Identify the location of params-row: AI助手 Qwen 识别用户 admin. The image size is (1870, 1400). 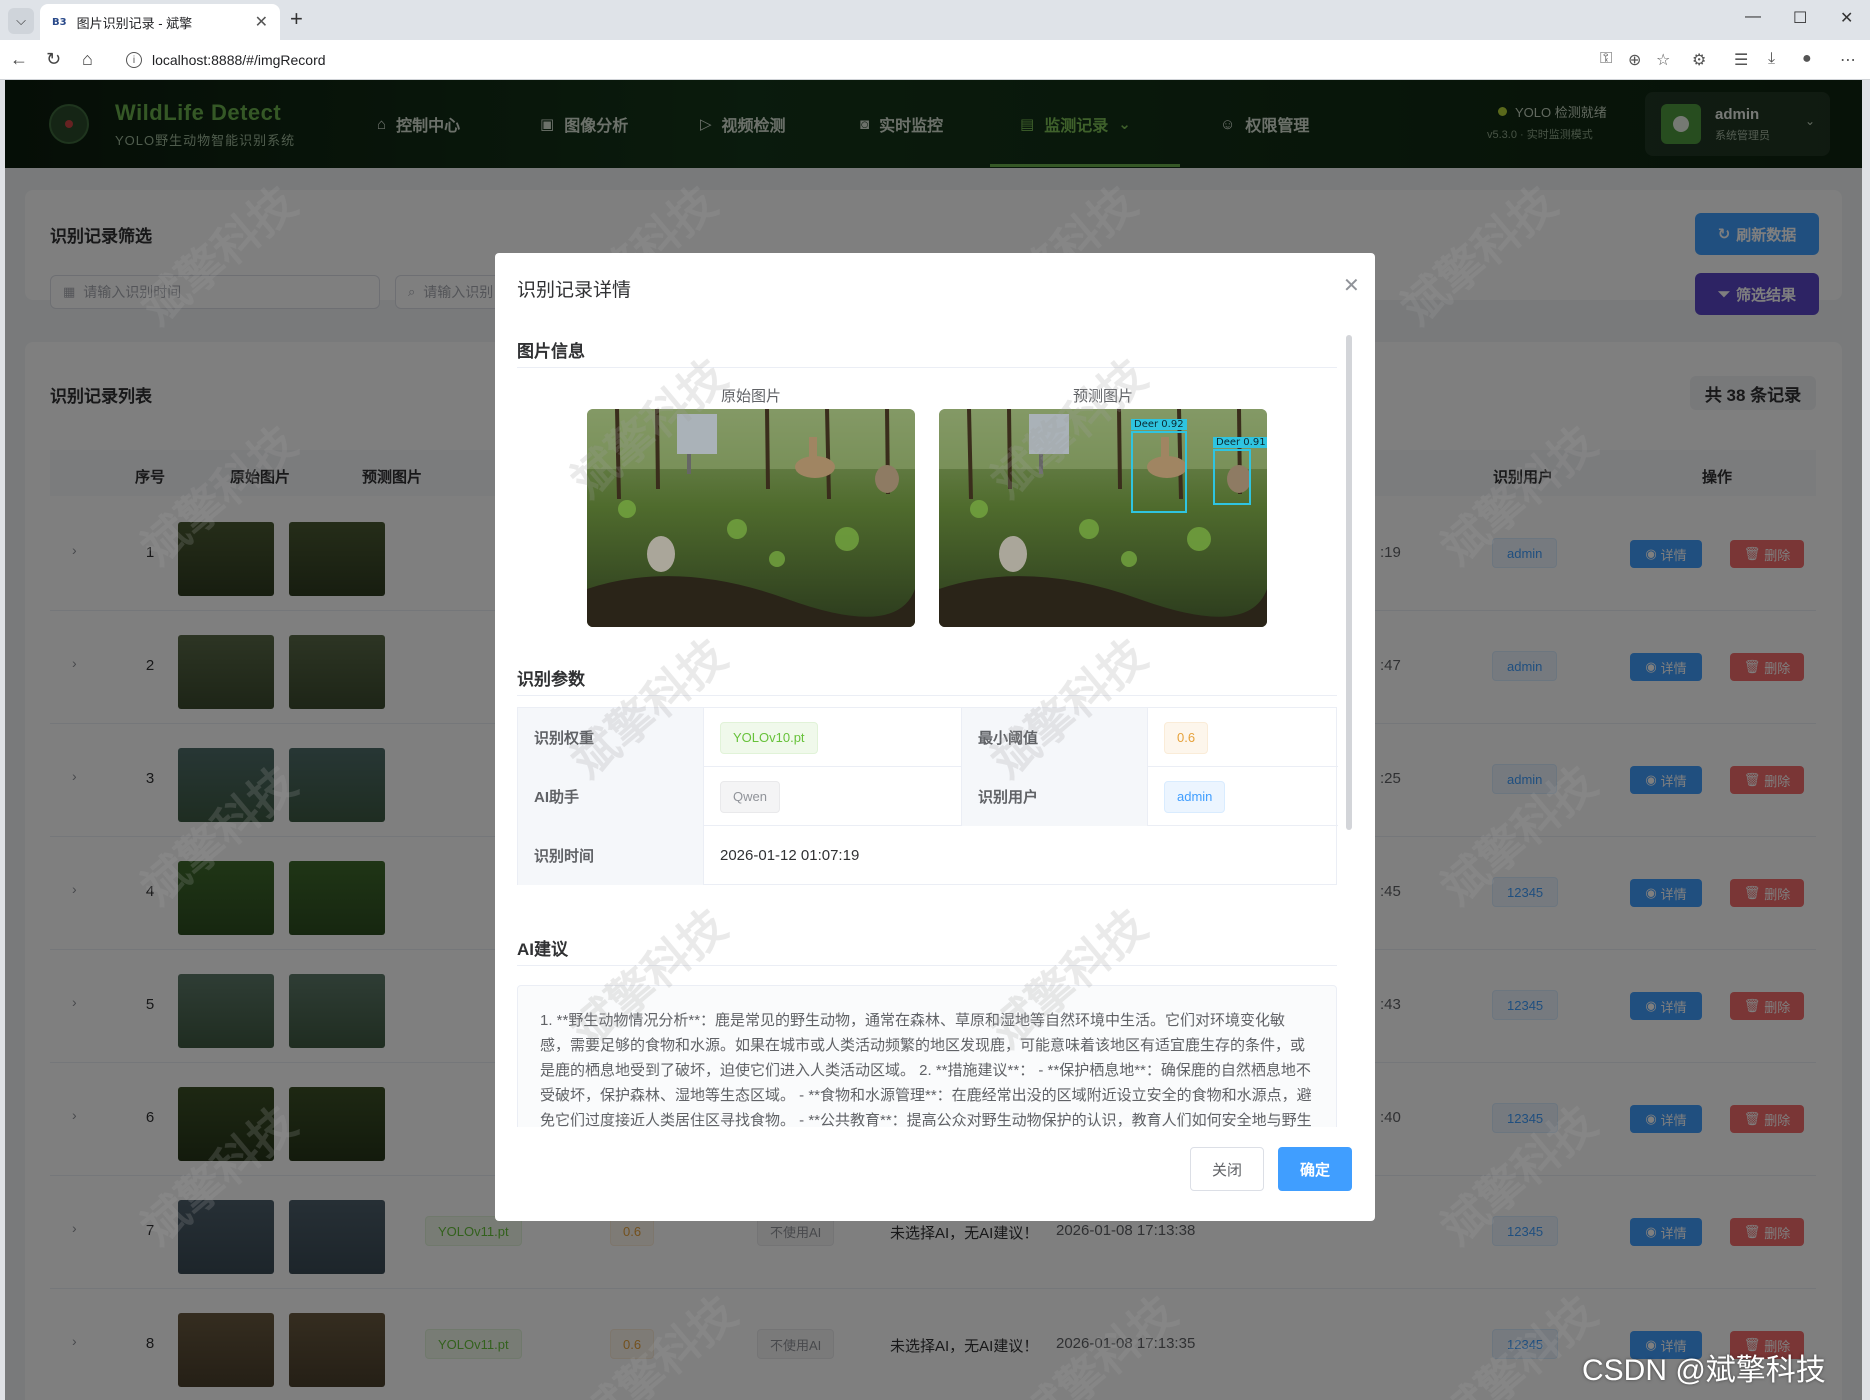
(928, 796).